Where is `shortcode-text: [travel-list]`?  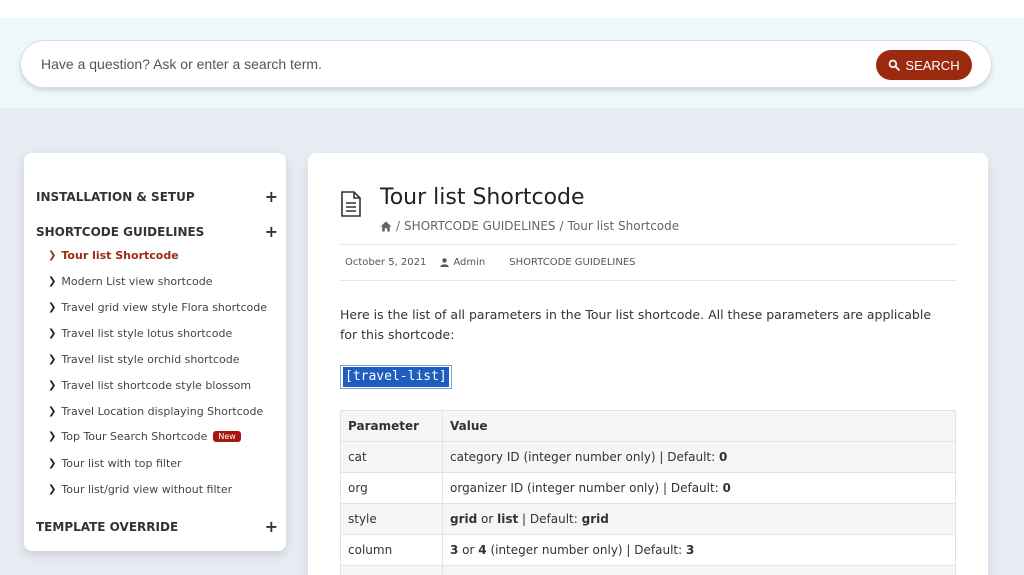 shortcode-text: [travel-list] is located at coordinates (396, 377).